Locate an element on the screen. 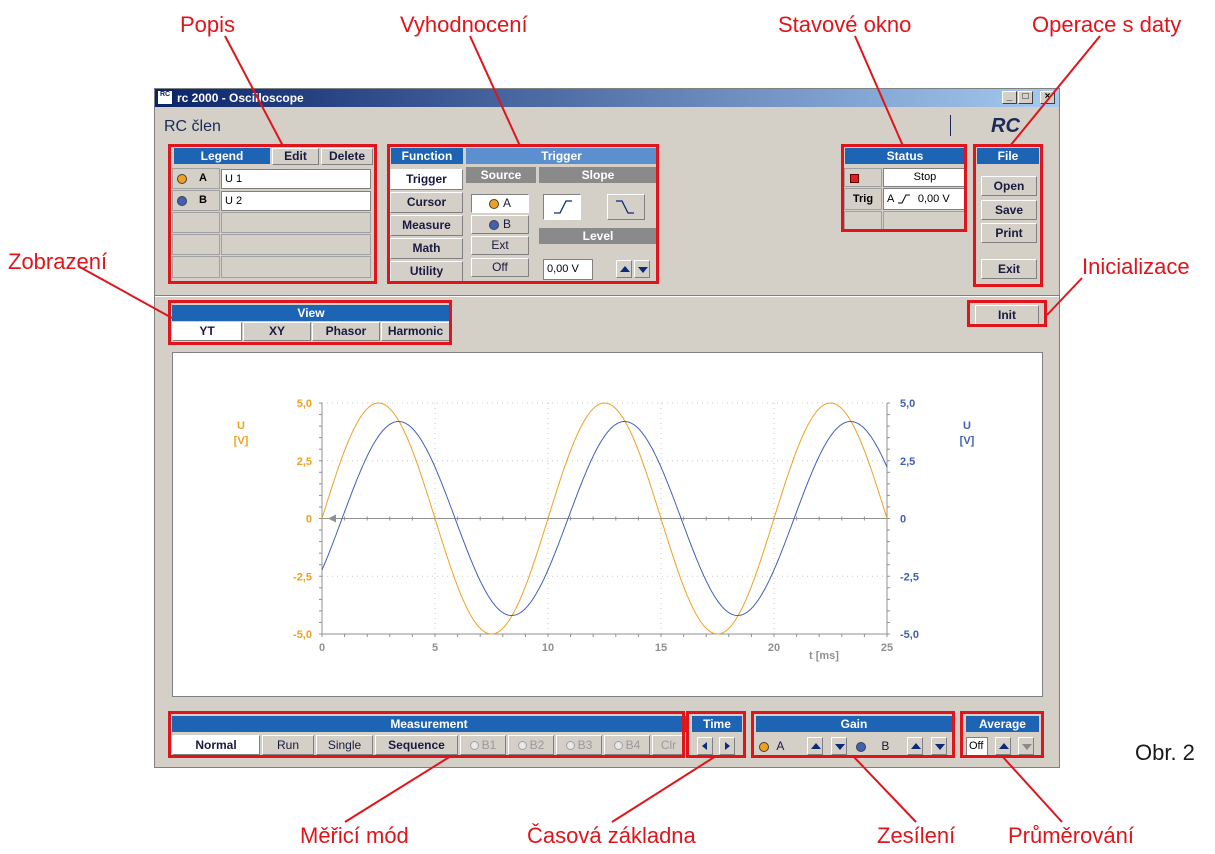  y-right-tick-label: 0 is located at coordinates (903, 520).